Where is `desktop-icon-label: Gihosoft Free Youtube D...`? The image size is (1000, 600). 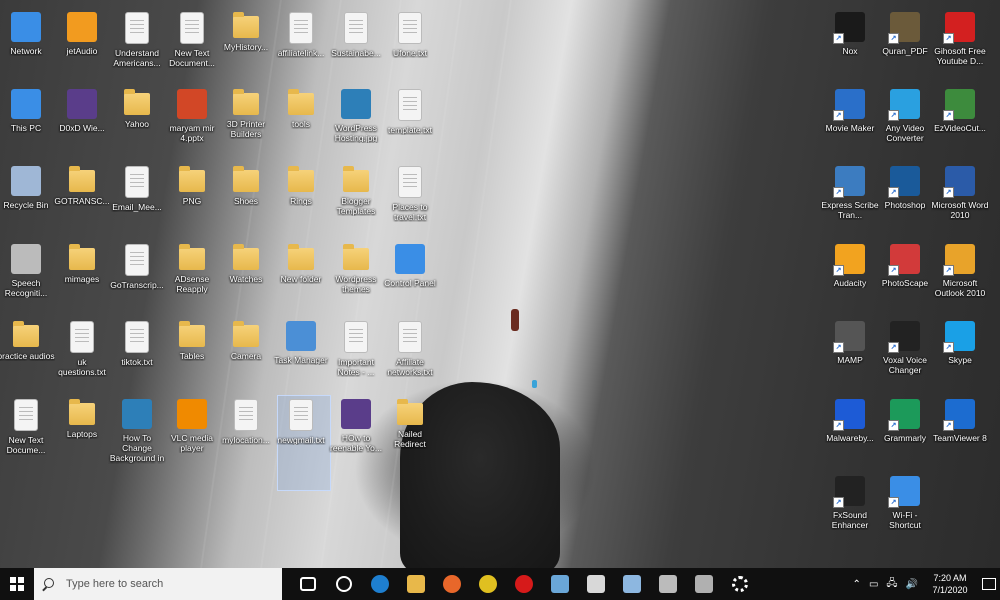 desktop-icon-label: Gihosoft Free Youtube D... is located at coordinates (960, 56).